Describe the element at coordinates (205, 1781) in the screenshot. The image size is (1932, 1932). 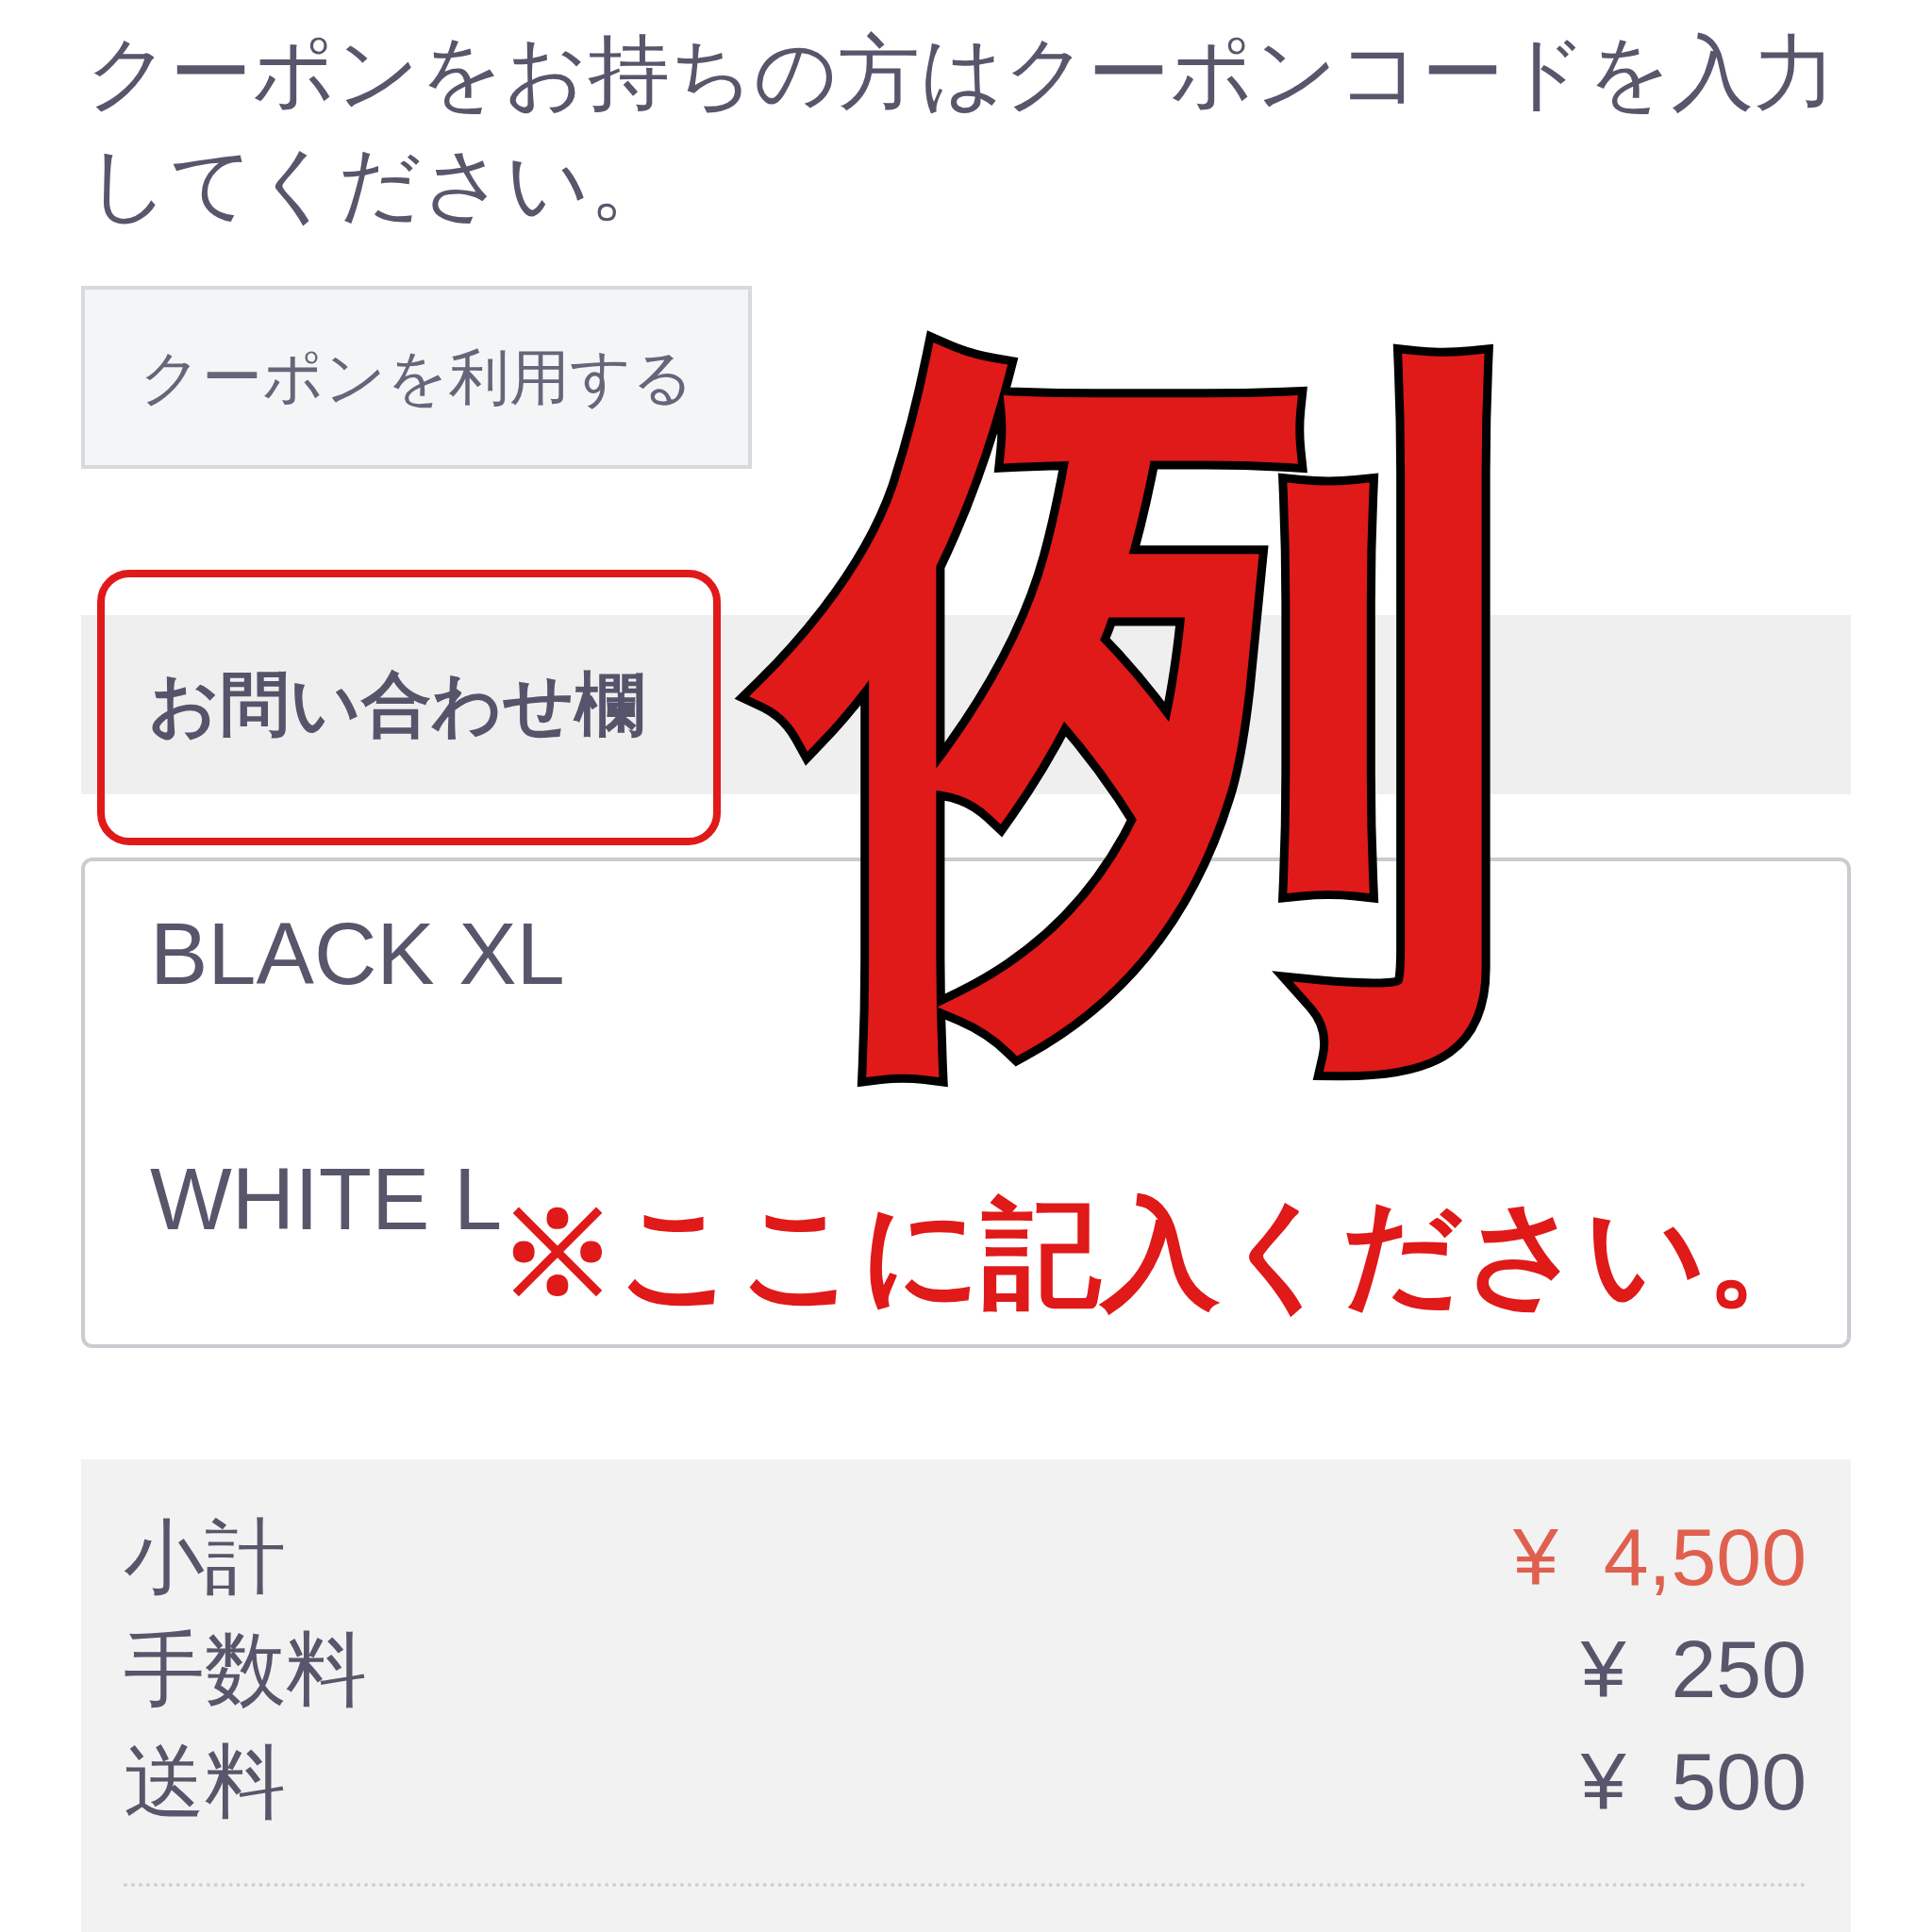
I see `summary-label: 送料` at that location.